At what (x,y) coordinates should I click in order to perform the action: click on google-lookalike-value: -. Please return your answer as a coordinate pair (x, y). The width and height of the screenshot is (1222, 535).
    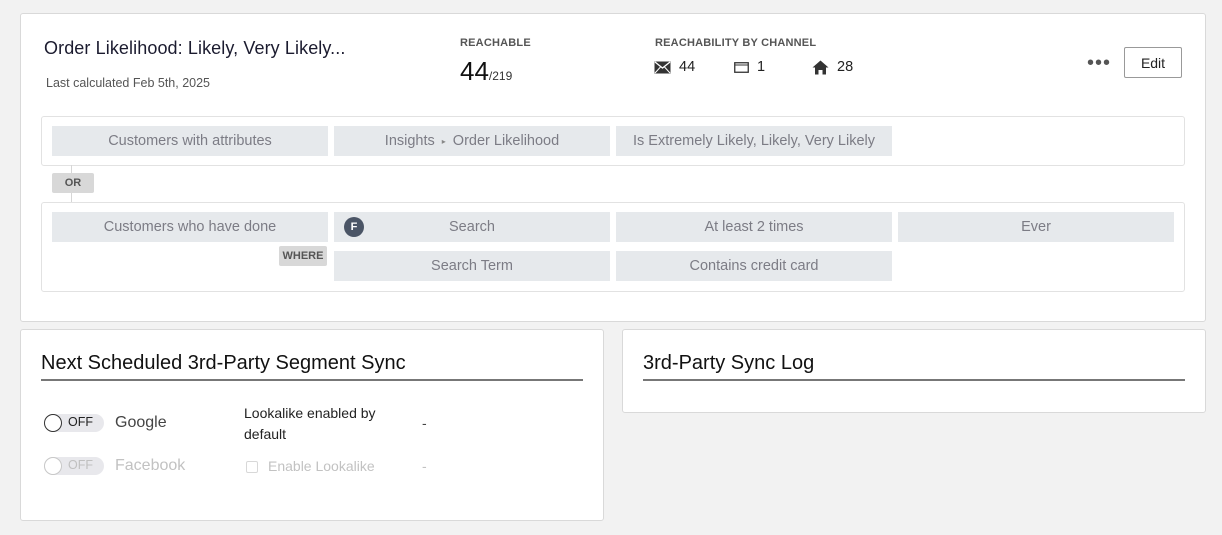
    Looking at the image, I should click on (424, 423).